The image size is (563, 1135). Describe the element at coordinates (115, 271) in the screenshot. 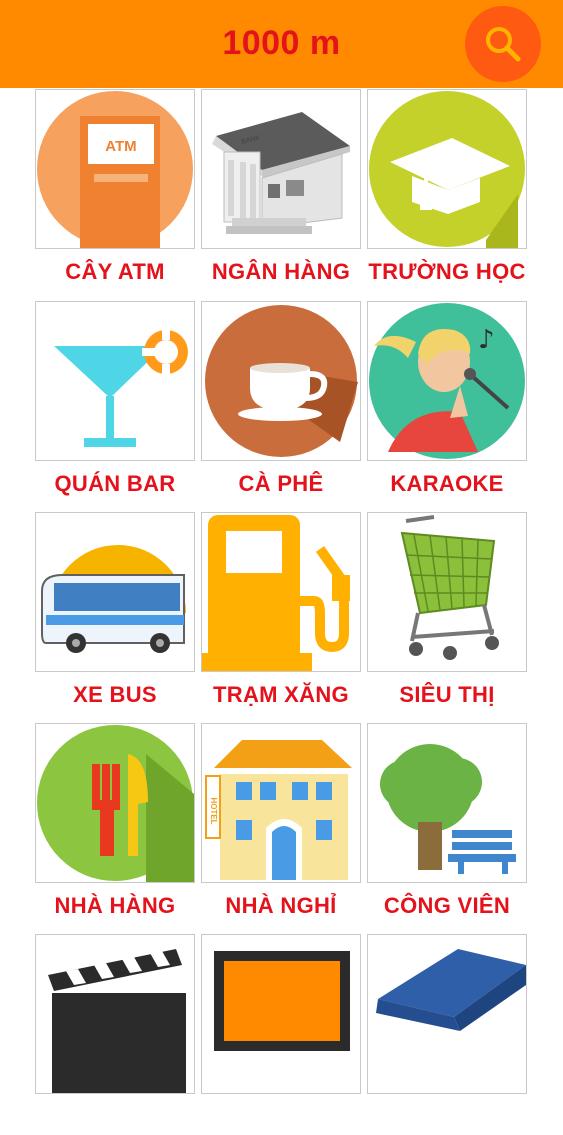

I see `category-label: CÂY ATM` at that location.